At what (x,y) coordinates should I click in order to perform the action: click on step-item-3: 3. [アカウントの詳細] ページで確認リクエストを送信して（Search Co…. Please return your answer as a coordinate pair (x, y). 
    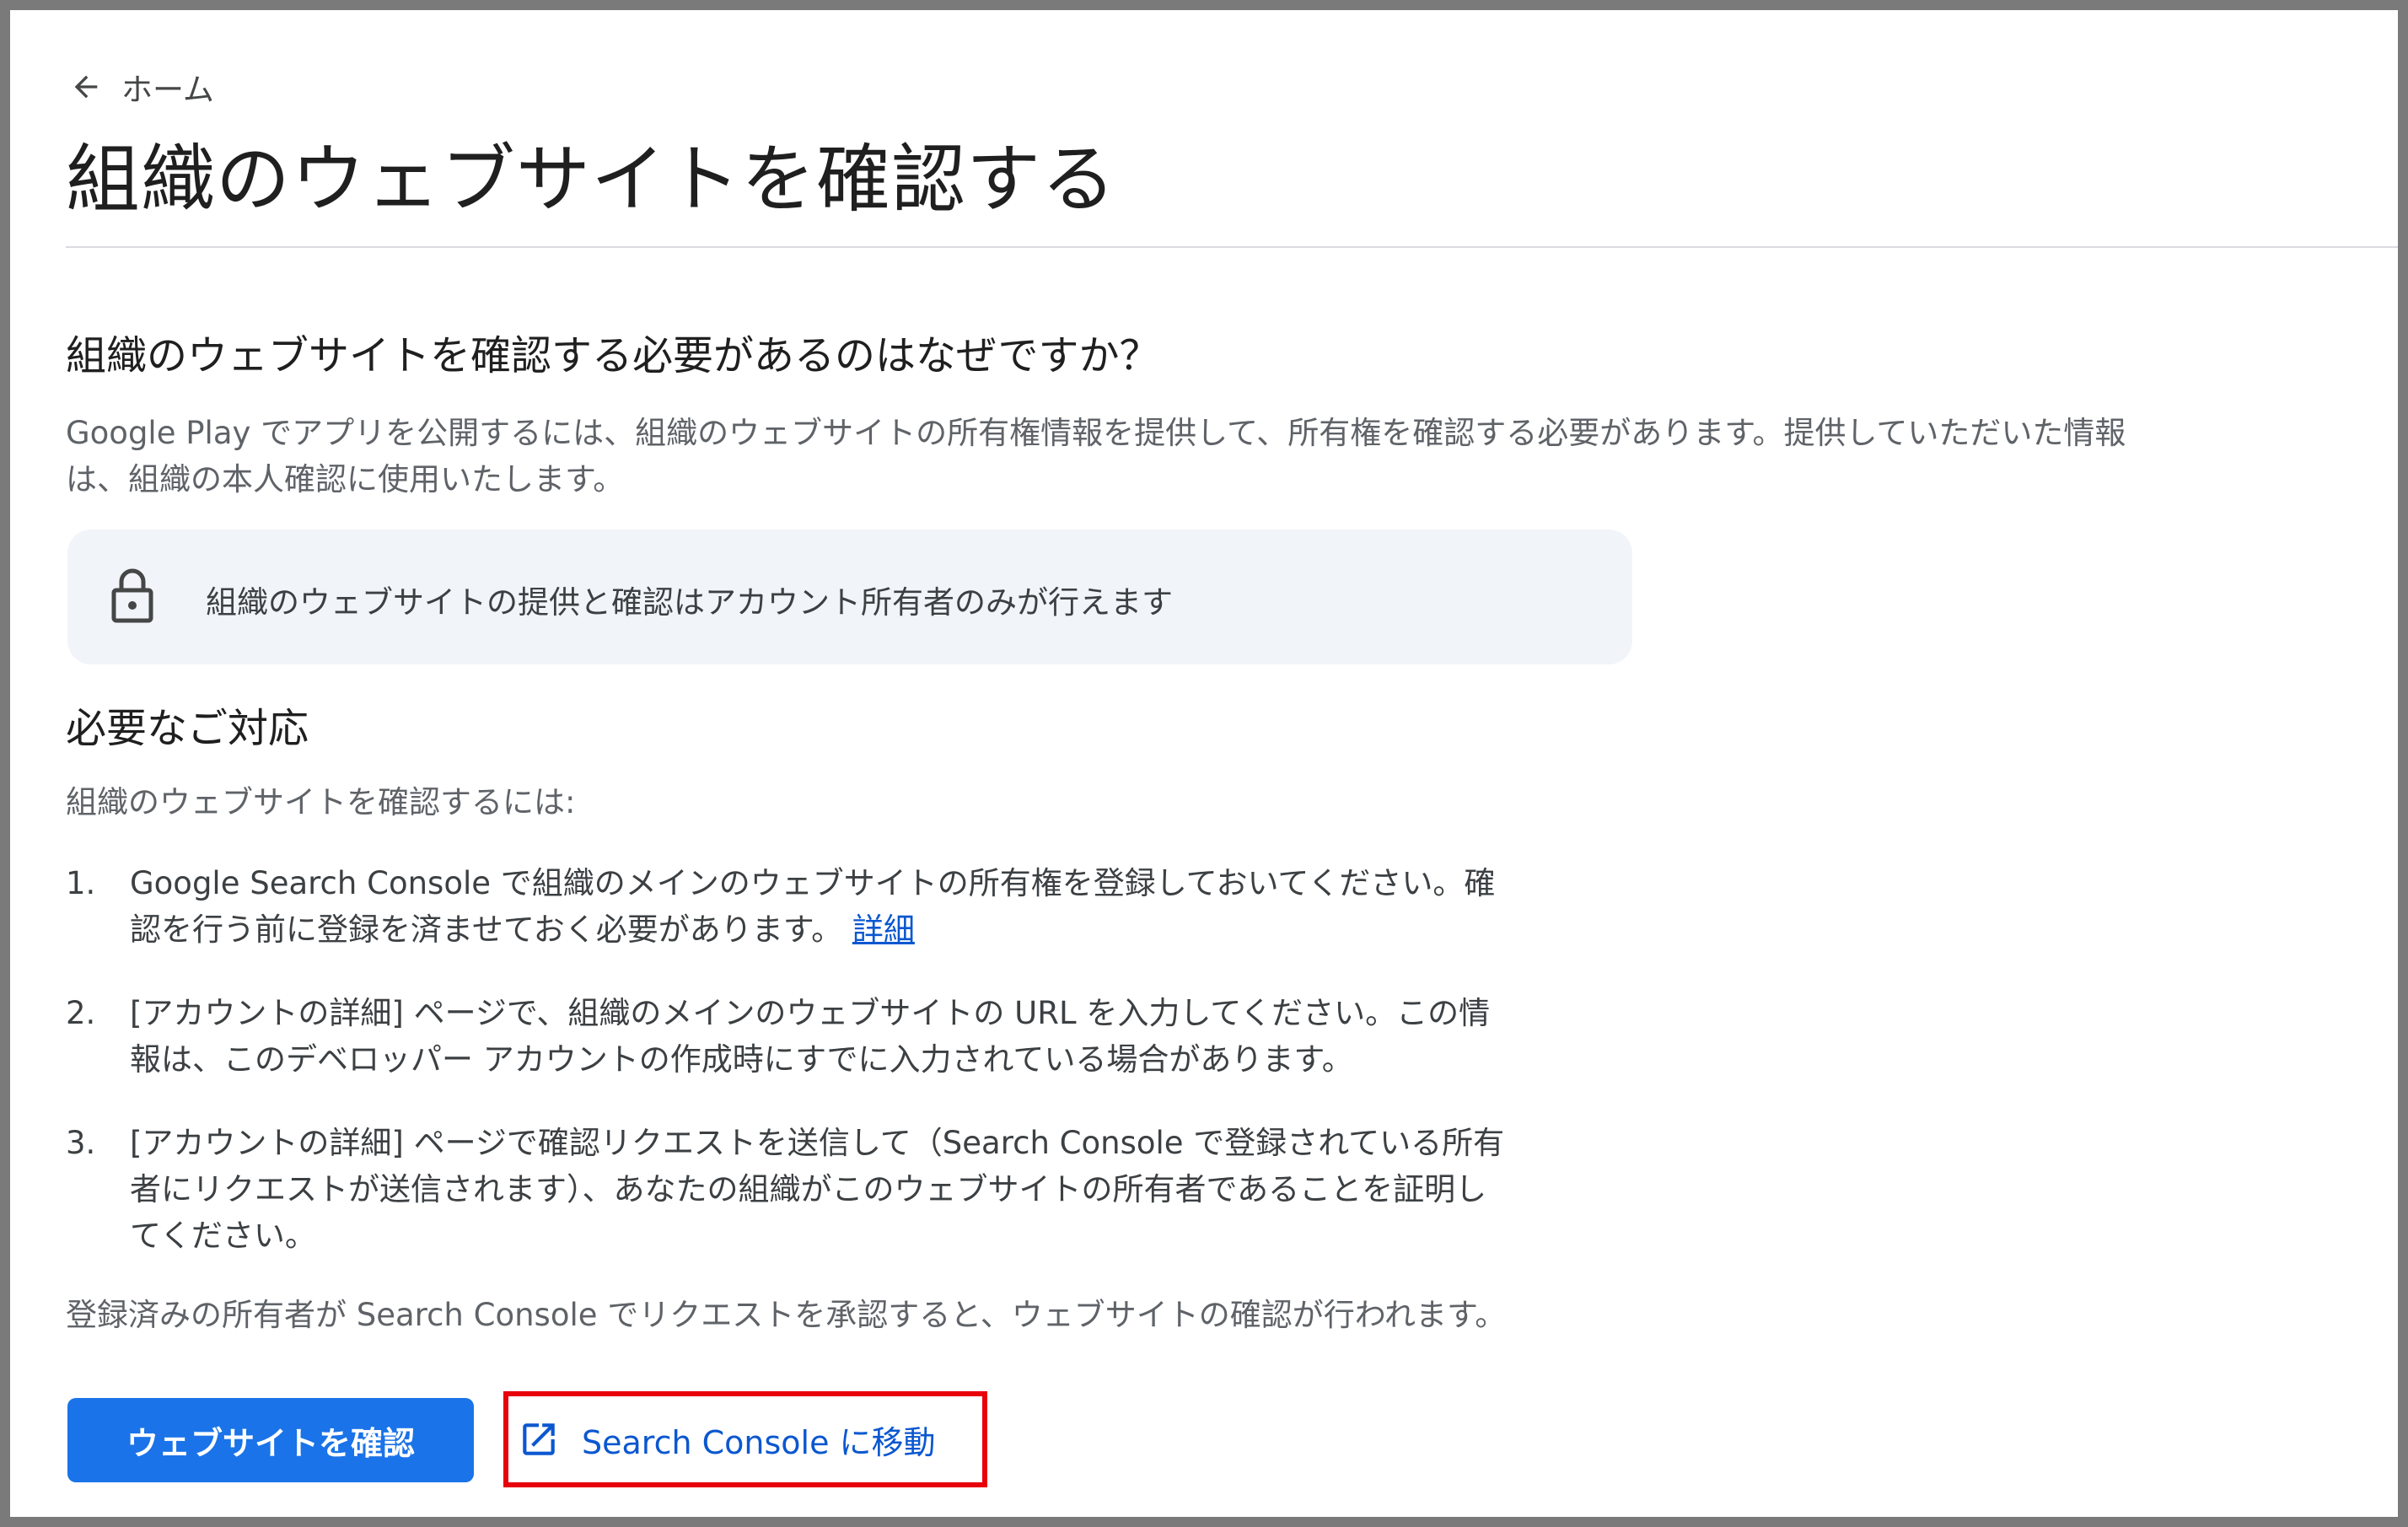
    Looking at the image, I should click on (791, 1189).